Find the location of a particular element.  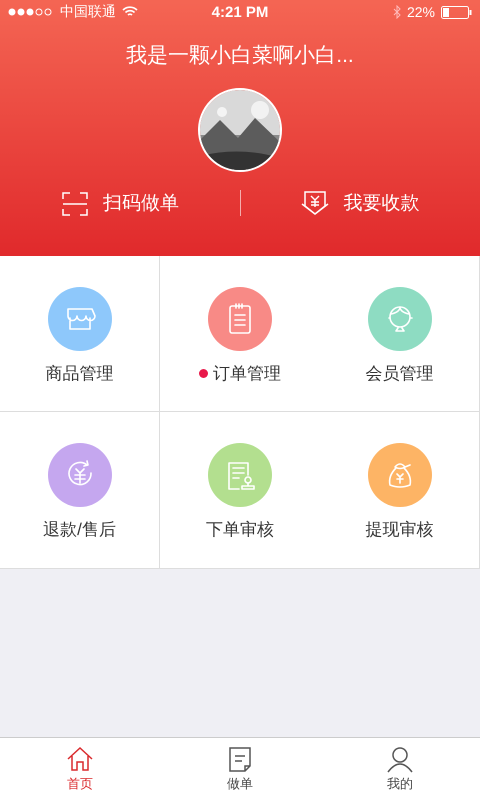

menu-tile: 商品管理 is located at coordinates (80, 334).